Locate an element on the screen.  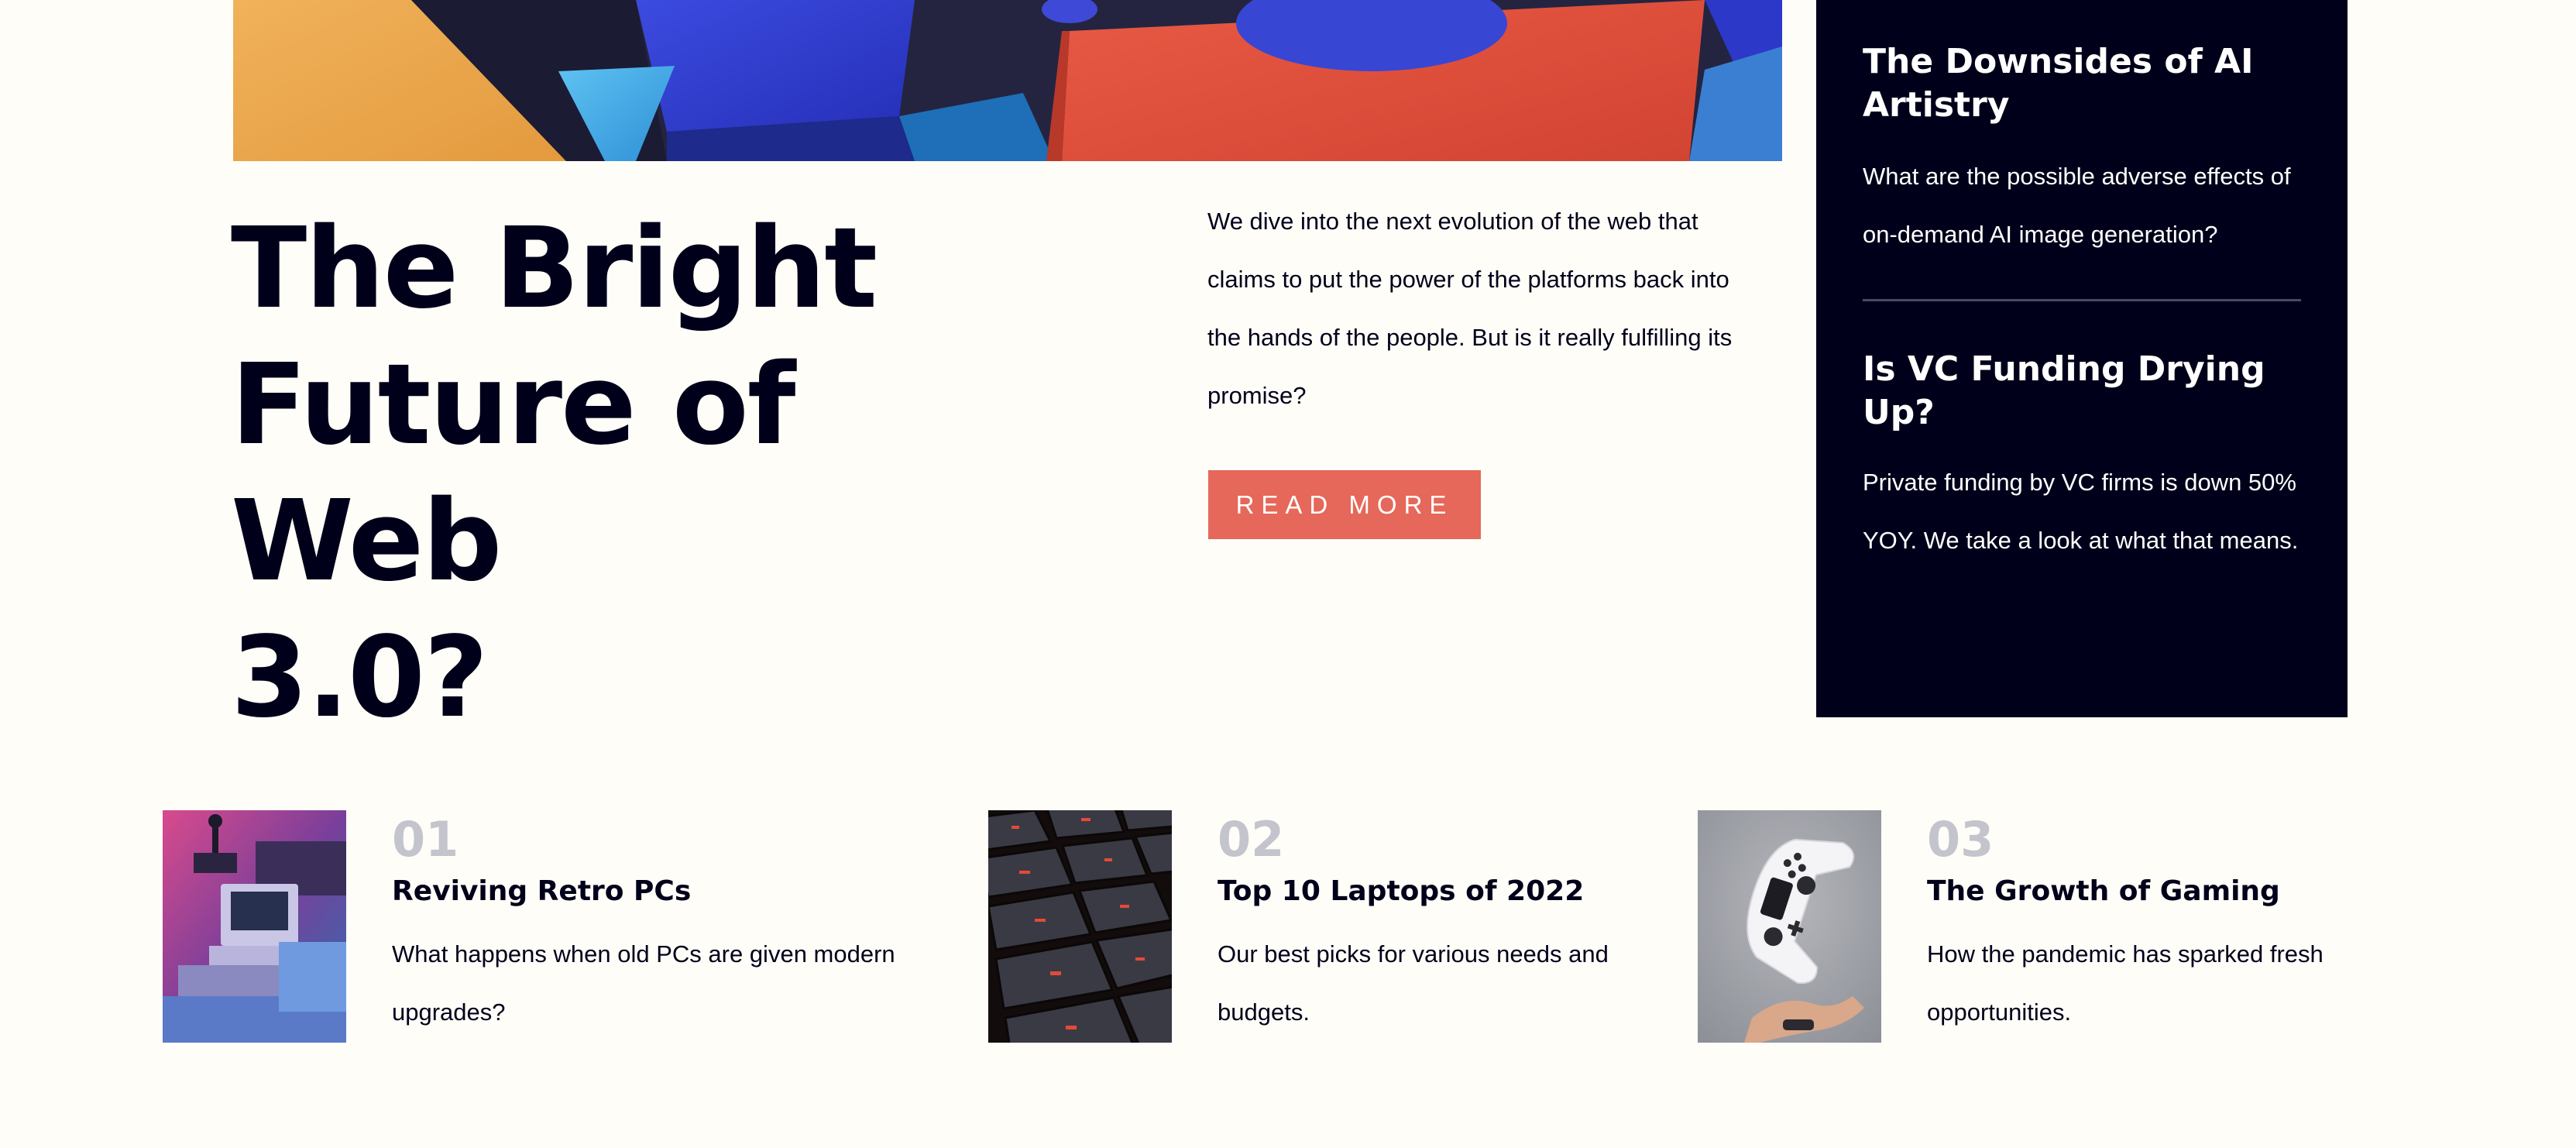
sidebar-article-title: Is VC Funding Drying Up? is located at coordinates (2082, 391).